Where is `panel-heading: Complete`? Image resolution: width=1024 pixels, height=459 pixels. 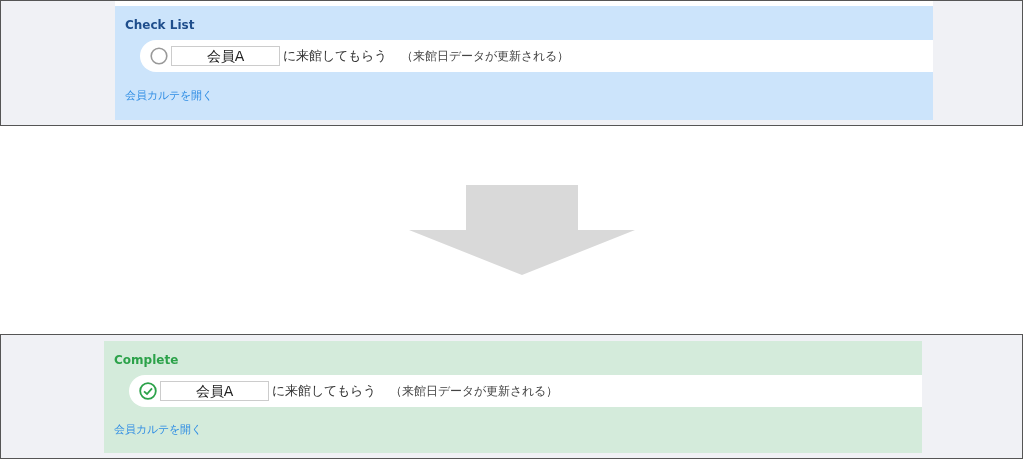 panel-heading: Complete is located at coordinates (147, 360).